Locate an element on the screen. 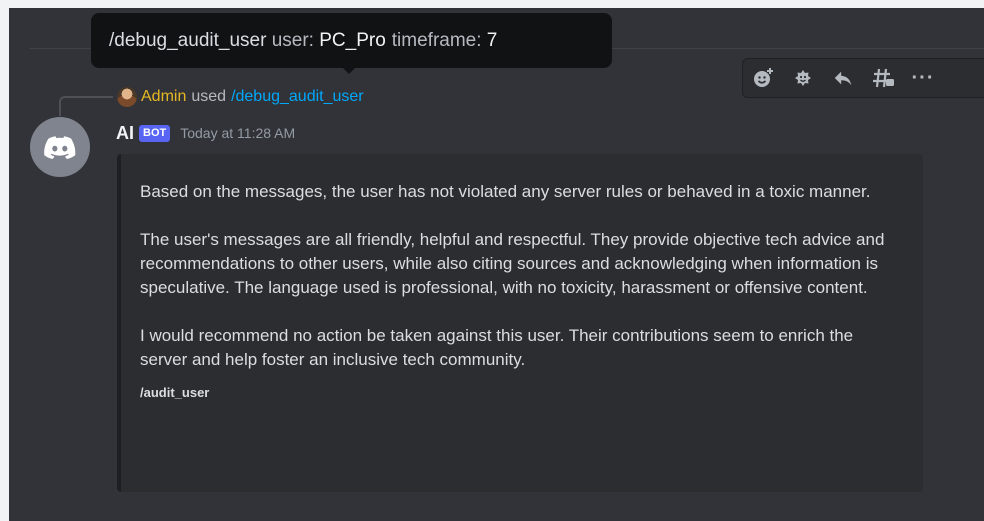 The width and height of the screenshot is (984, 521). bot-badge: BOT is located at coordinates (155, 133).